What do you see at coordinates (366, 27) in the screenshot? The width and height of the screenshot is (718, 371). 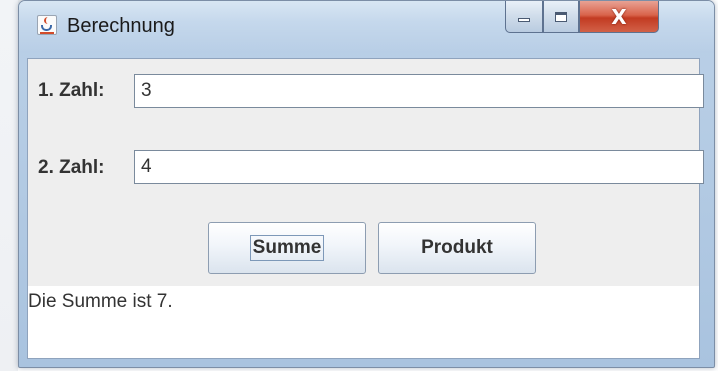 I see `title-bar: Berechnung X` at bounding box center [366, 27].